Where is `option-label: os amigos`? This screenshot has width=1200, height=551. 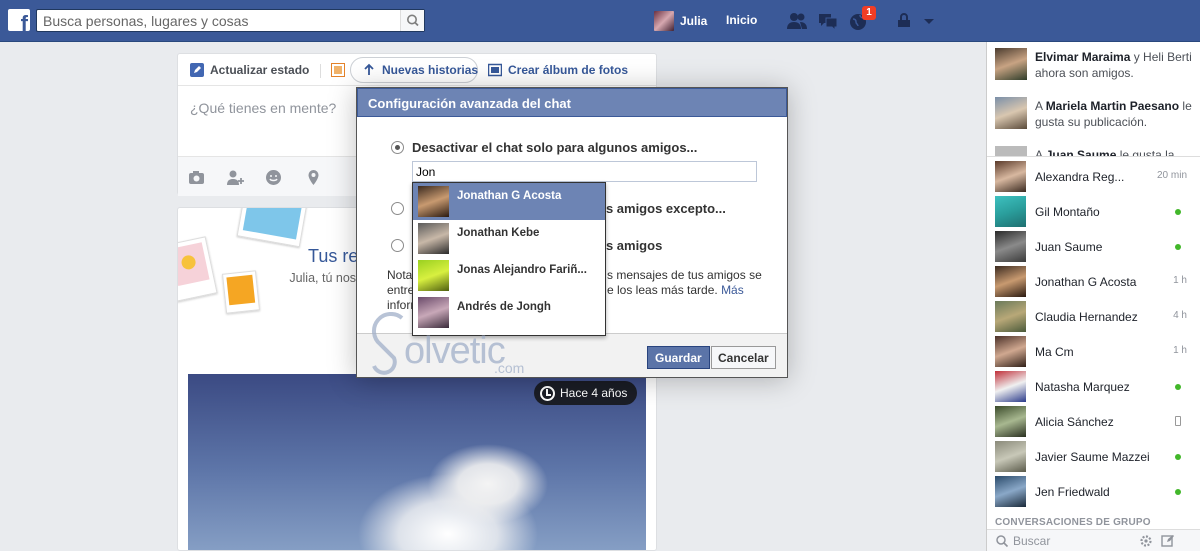 option-label: os amigos is located at coordinates (630, 245).